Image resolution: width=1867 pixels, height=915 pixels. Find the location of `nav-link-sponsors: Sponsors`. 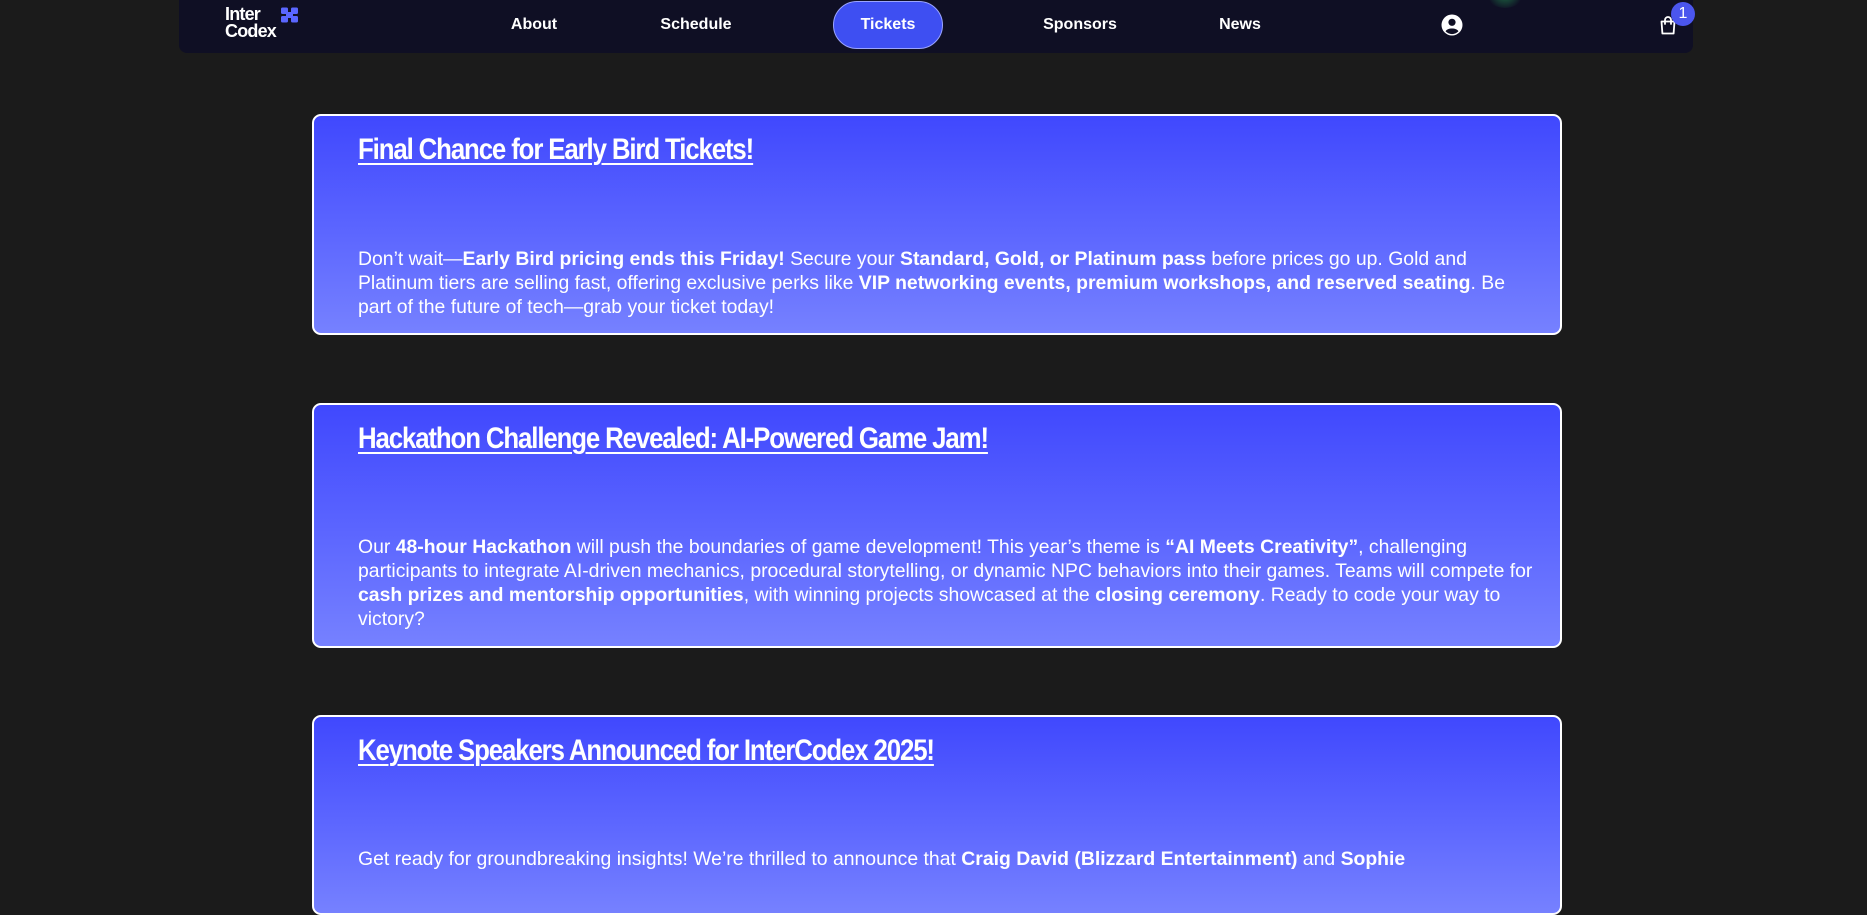

nav-link-sponsors: Sponsors is located at coordinates (1080, 25).